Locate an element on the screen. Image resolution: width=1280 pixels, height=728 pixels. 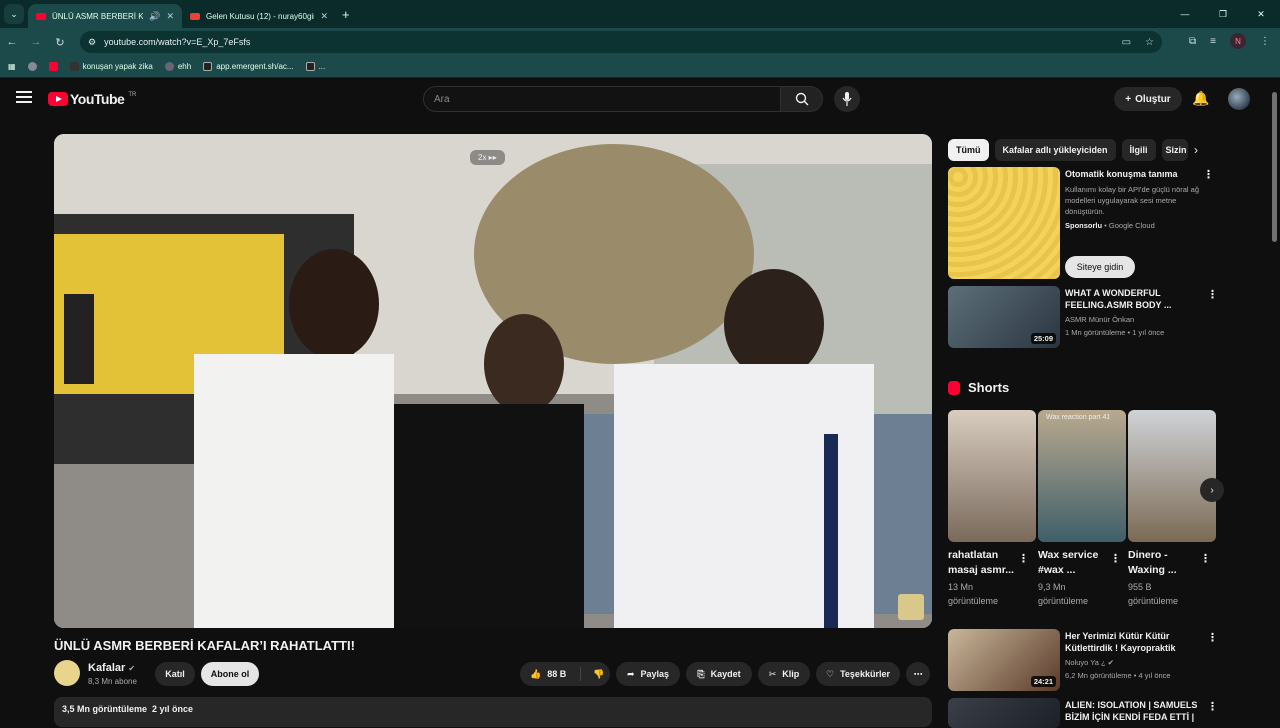
bookmark-icon: ⎘ is located at coordinates (701, 673).